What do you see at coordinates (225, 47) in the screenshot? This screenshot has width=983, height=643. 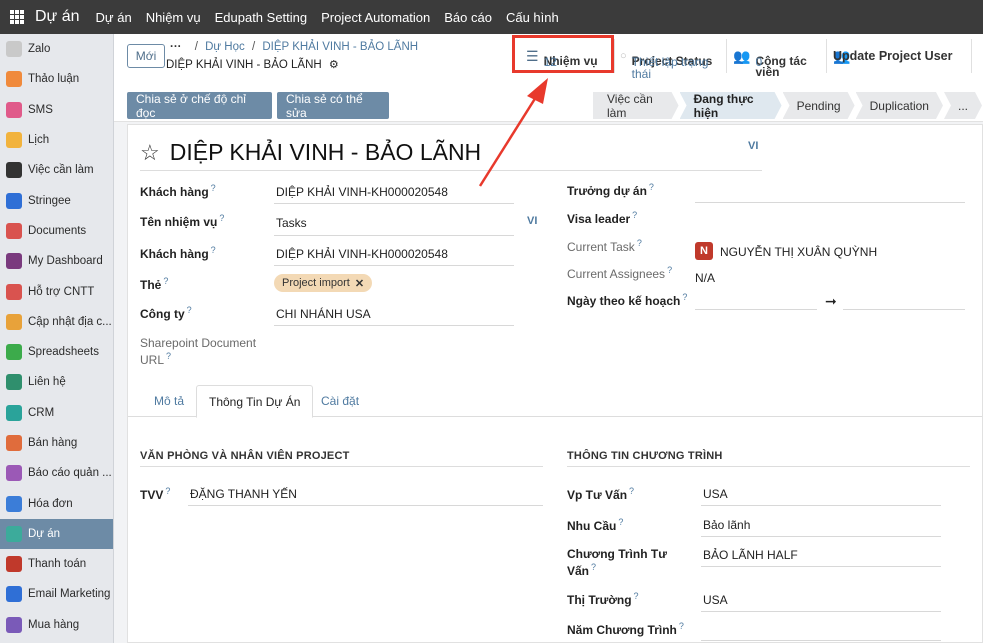 I see `breadcrumb-du-hoc: Dự Học` at bounding box center [225, 47].